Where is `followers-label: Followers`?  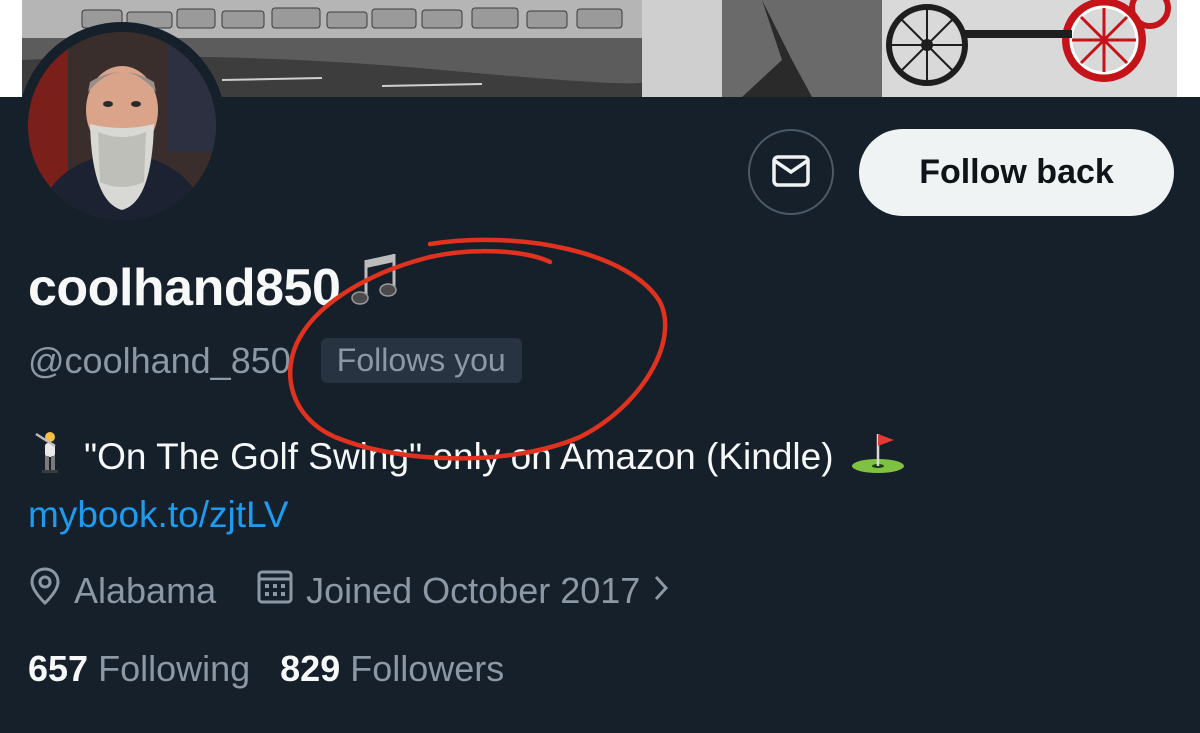 followers-label: Followers is located at coordinates (427, 668).